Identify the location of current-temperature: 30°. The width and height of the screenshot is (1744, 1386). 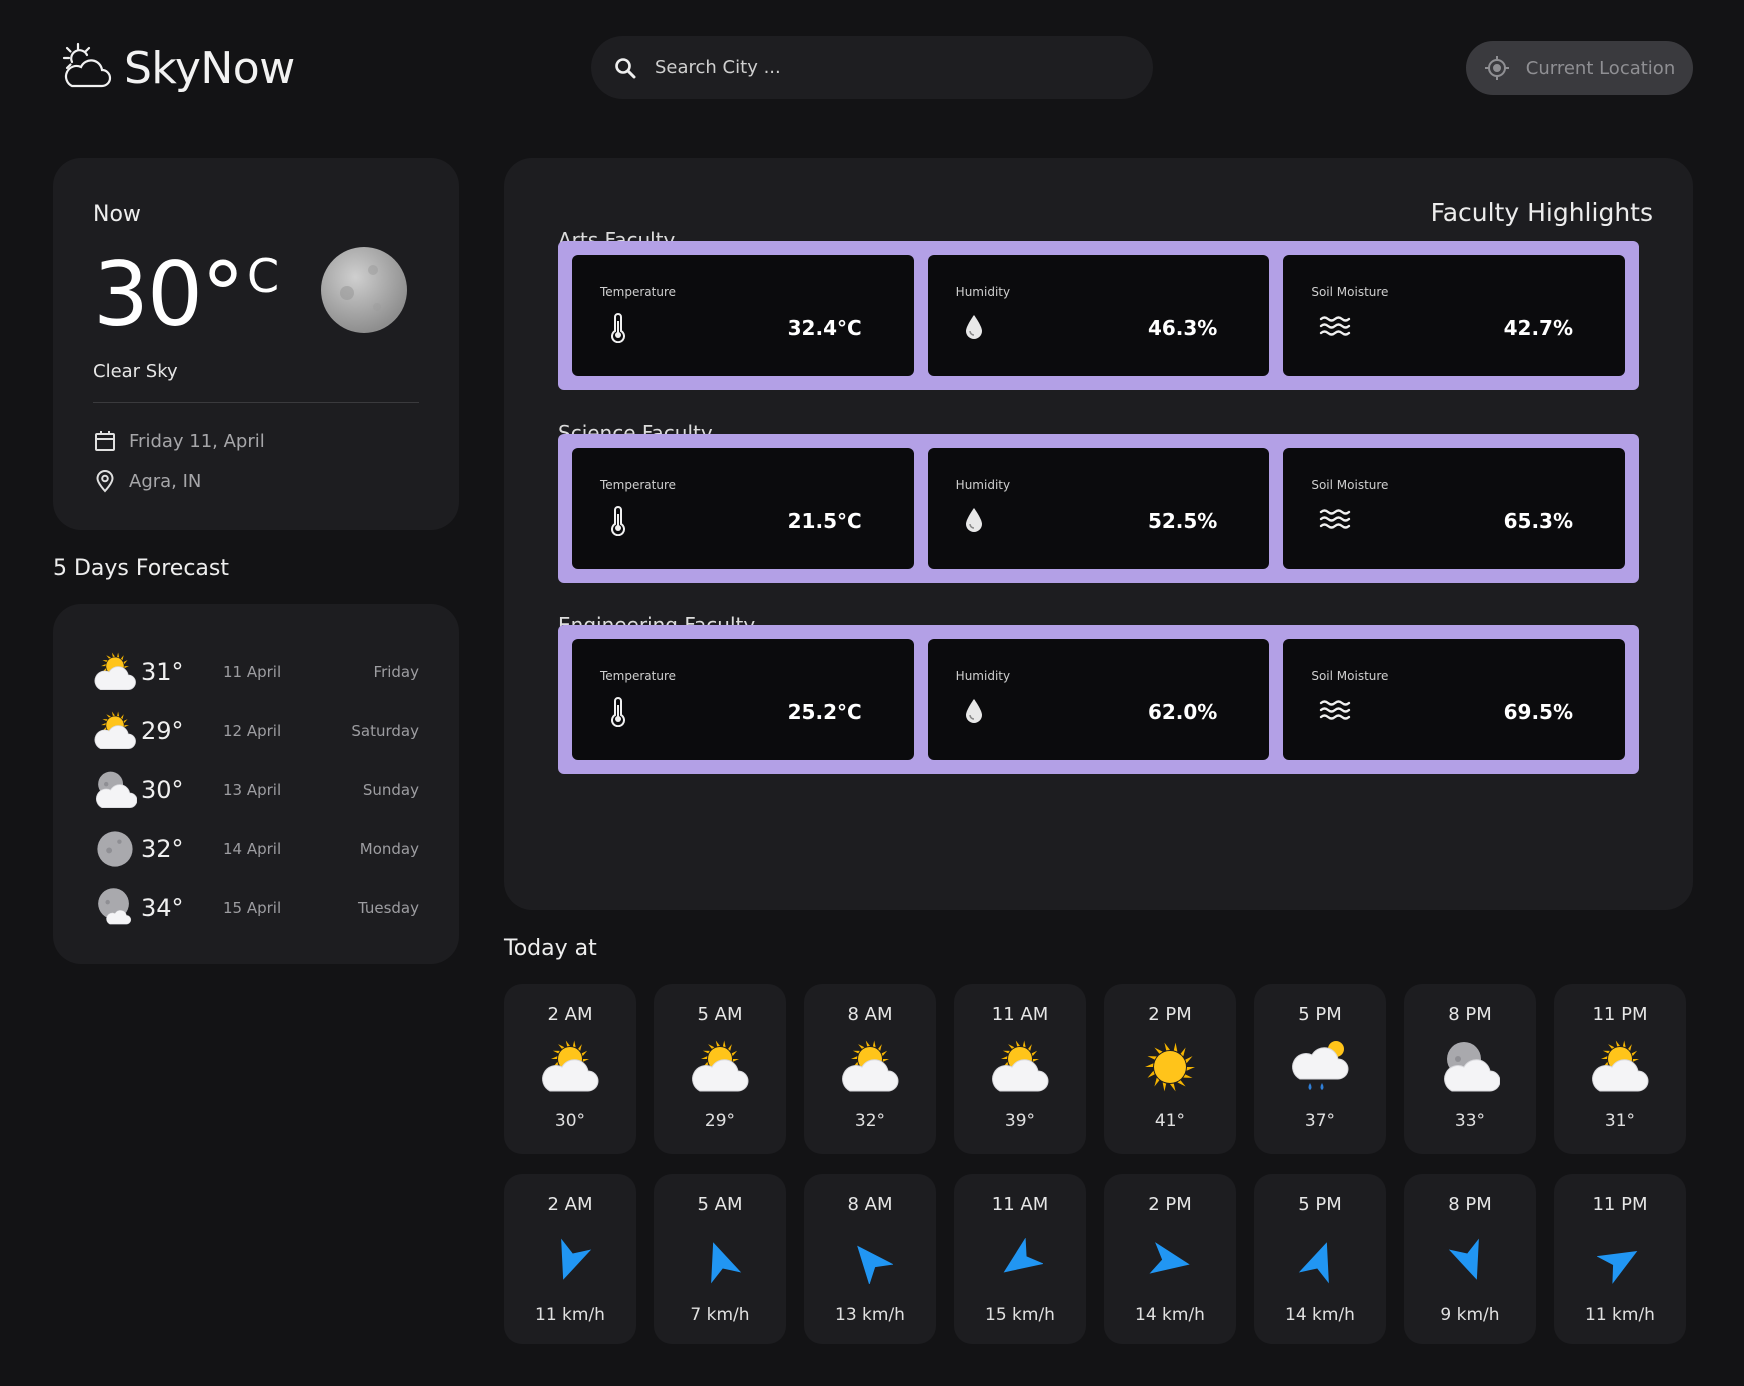
(169, 294).